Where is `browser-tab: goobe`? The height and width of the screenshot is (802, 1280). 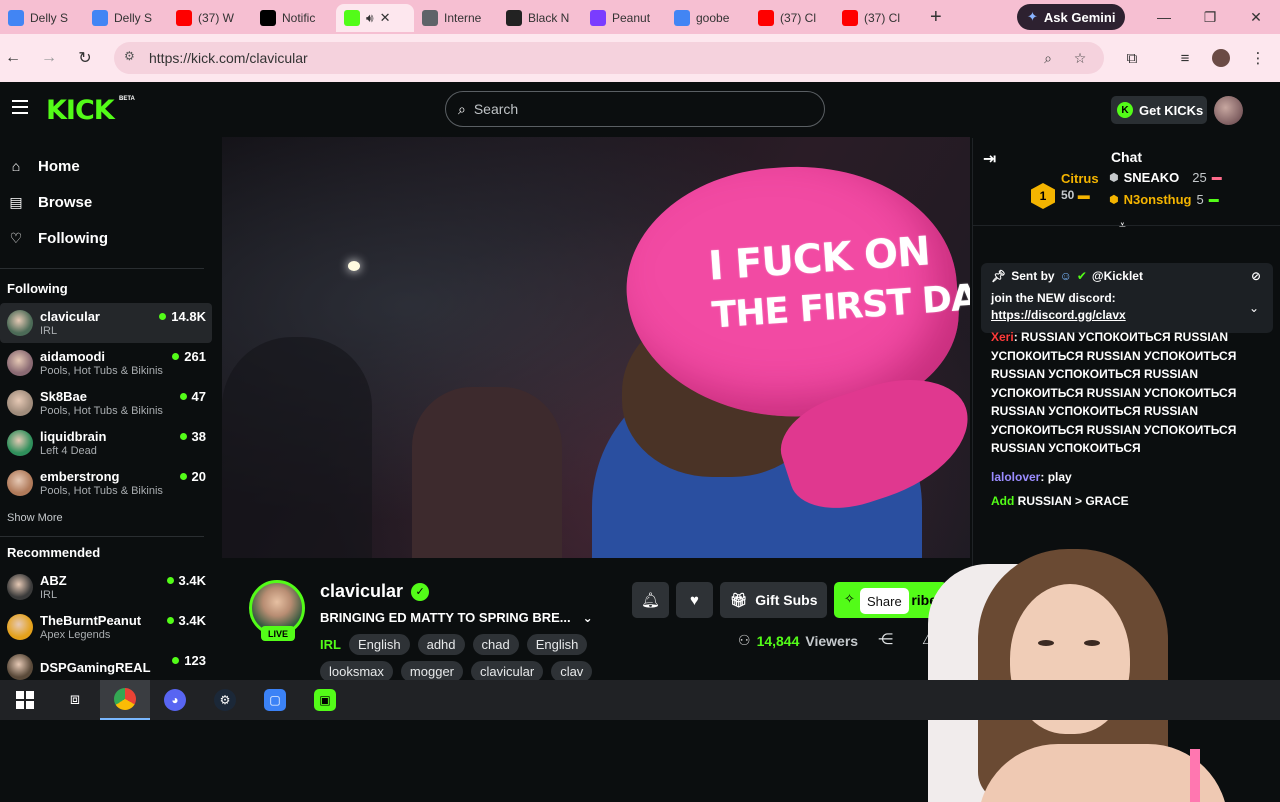 browser-tab: goobe is located at coordinates (708, 18).